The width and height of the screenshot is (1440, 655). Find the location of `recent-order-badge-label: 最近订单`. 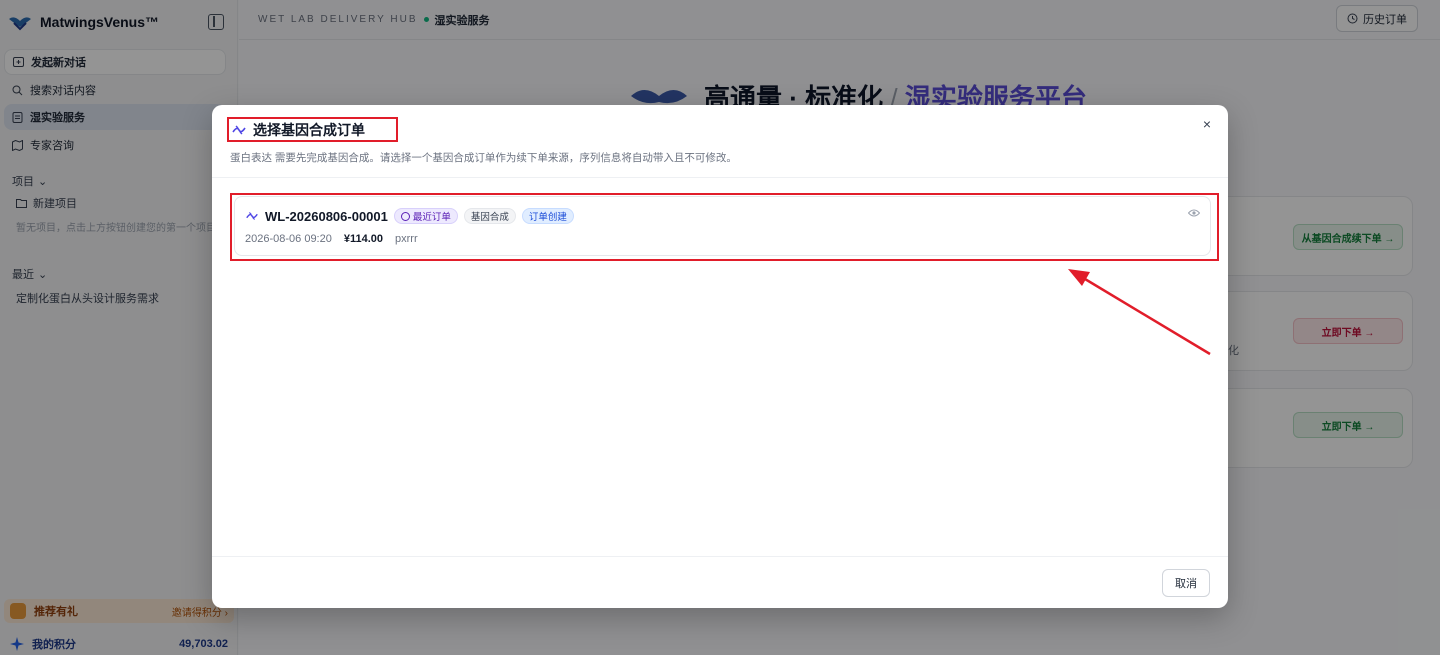

recent-order-badge-label: 最近订单 is located at coordinates (431, 217).